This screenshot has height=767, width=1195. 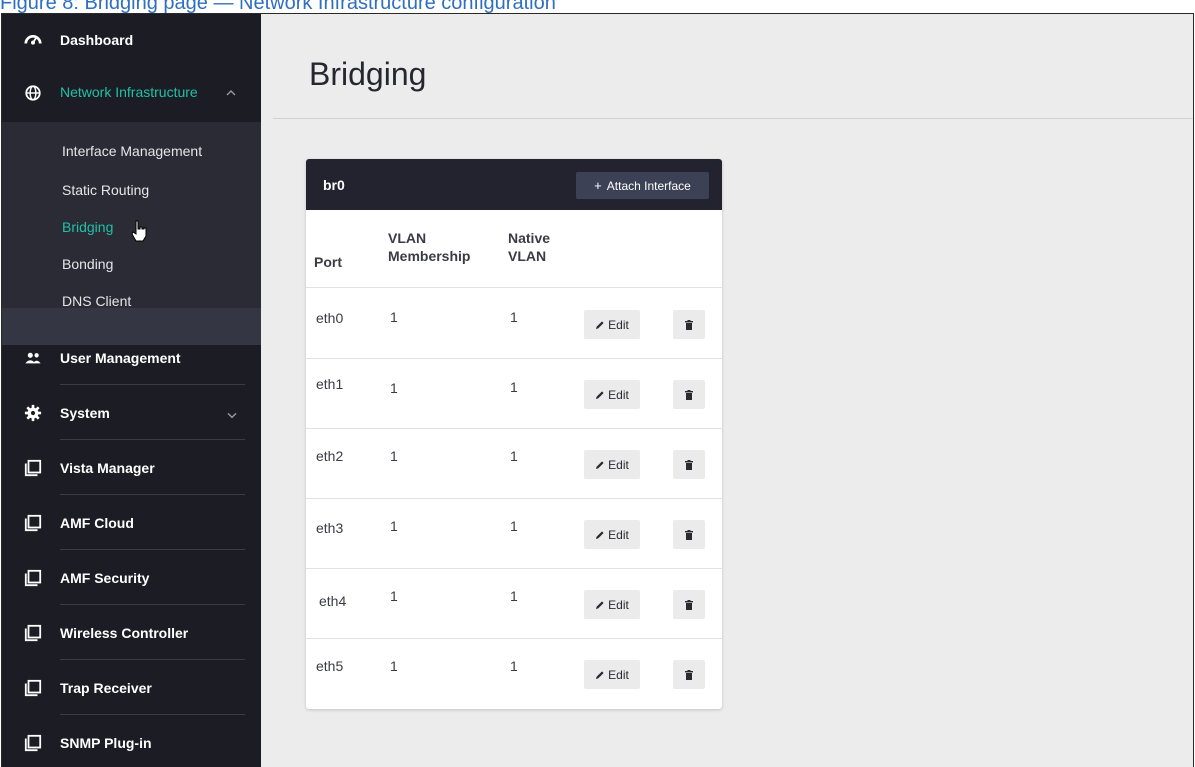 I want to click on table-row: eth2 1 1 Edit, so click(x=514, y=464).